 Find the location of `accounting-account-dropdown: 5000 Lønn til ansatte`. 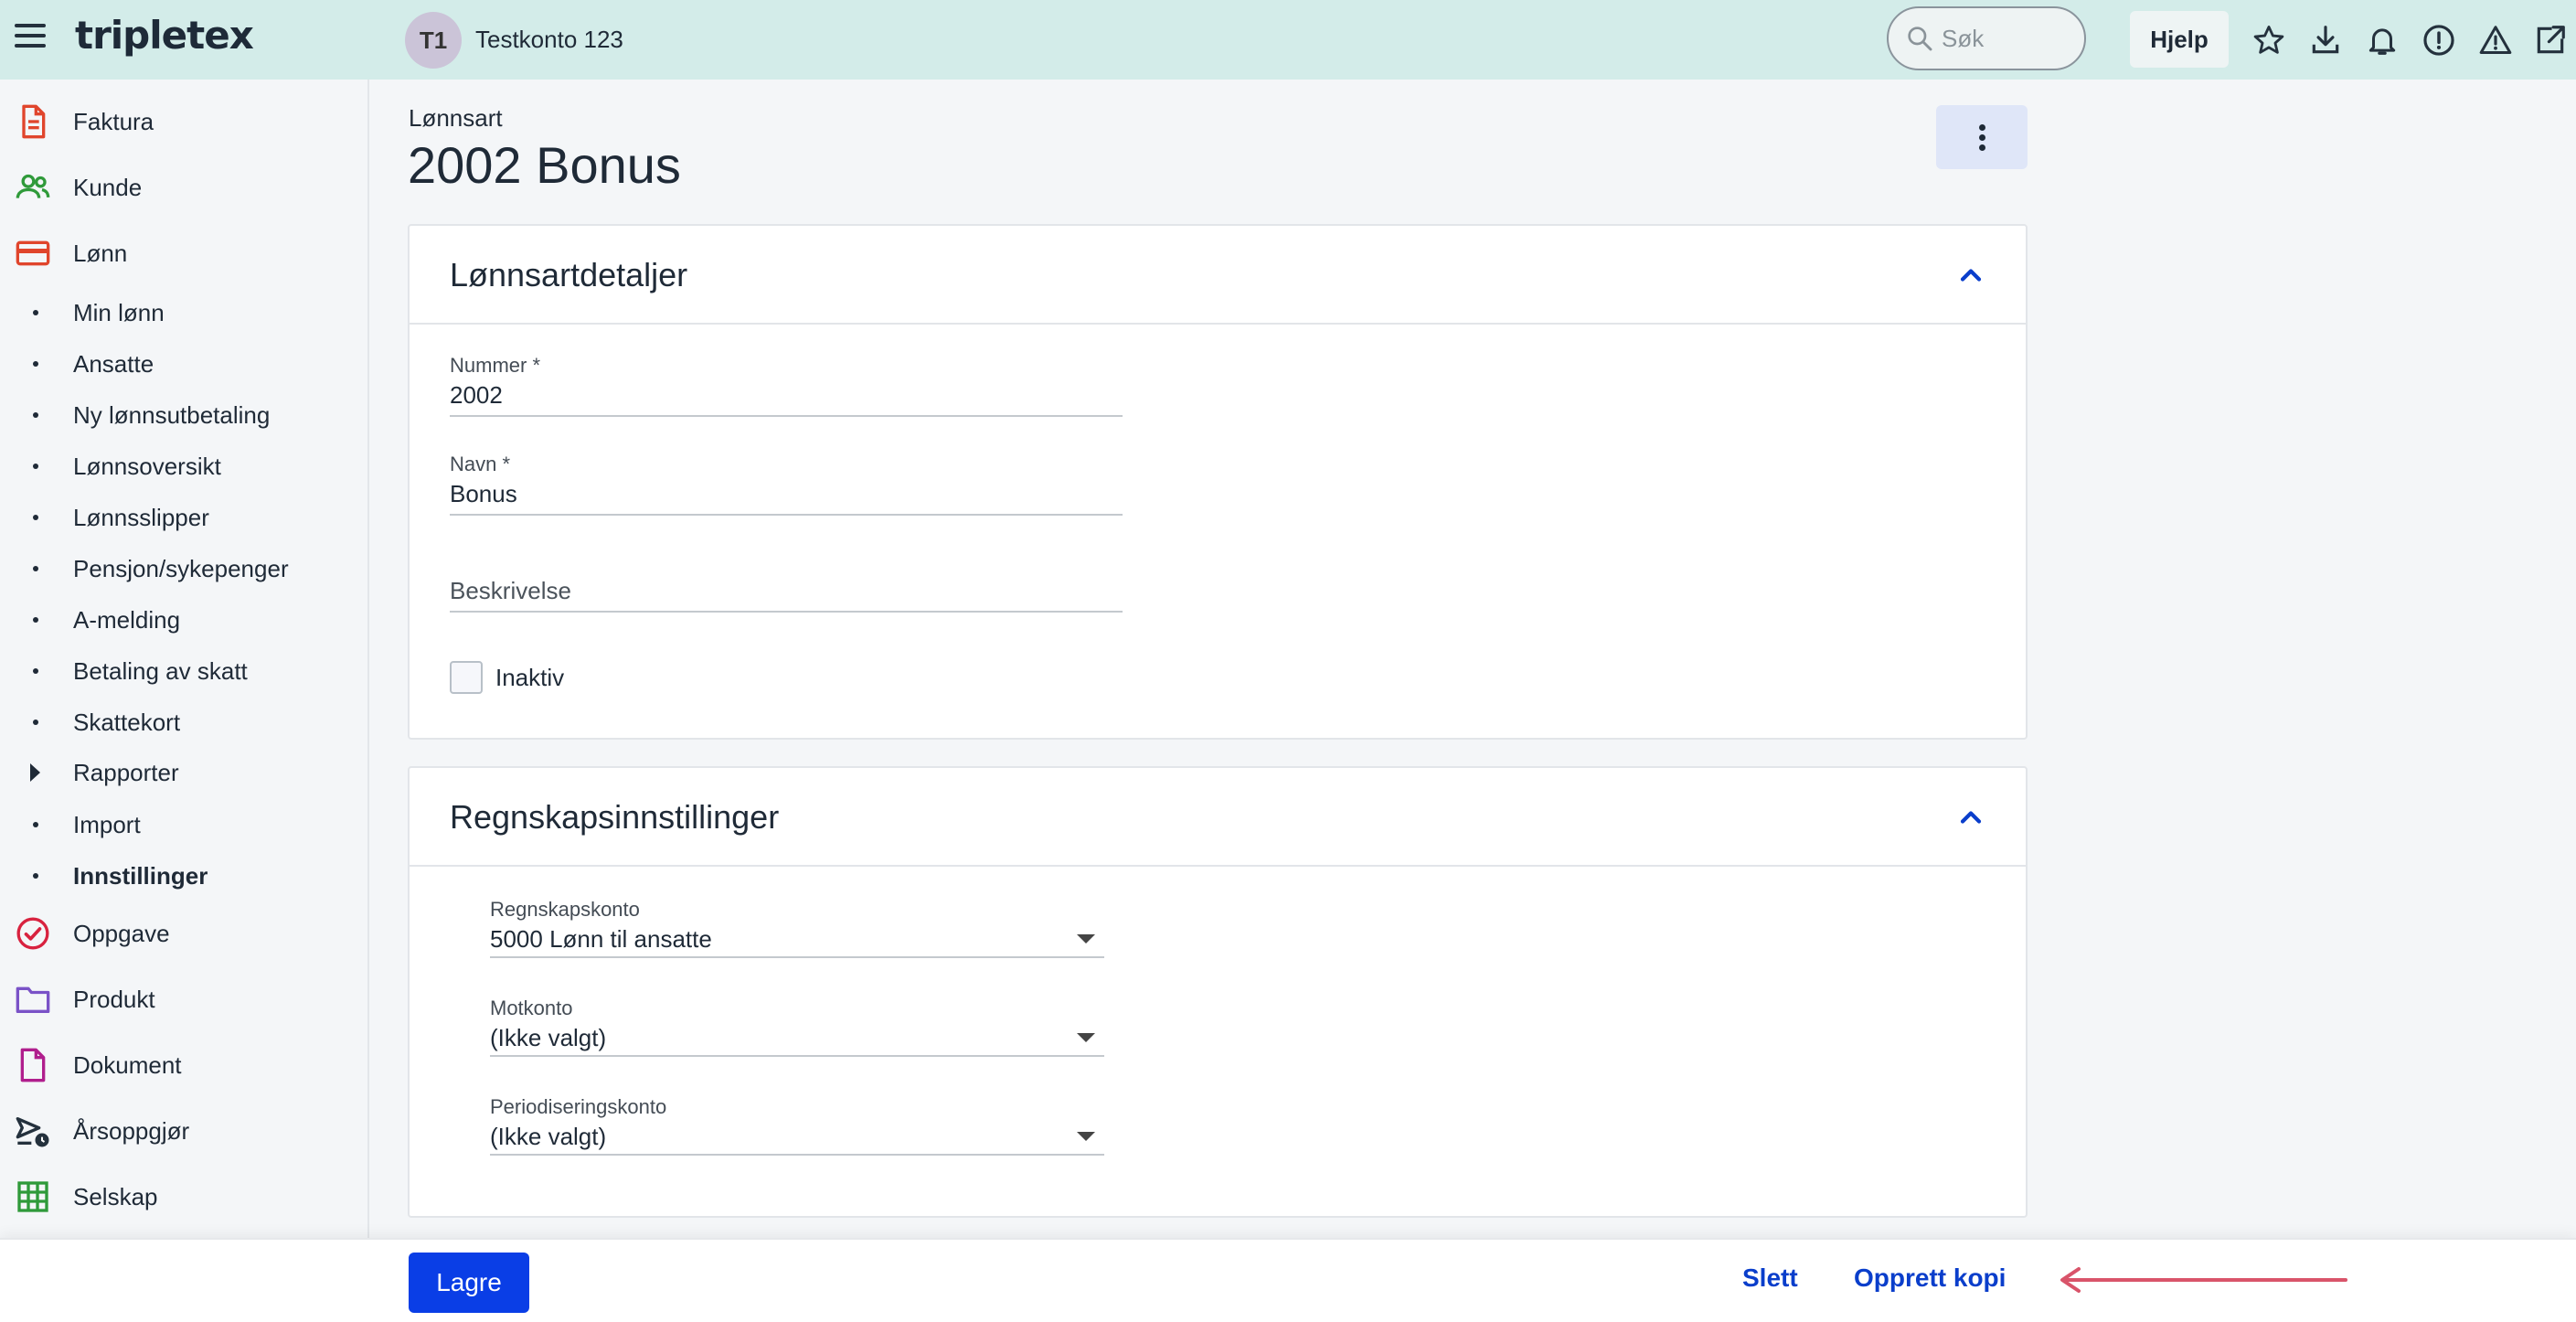

accounting-account-dropdown: 5000 Lønn til ansatte is located at coordinates (797, 940).